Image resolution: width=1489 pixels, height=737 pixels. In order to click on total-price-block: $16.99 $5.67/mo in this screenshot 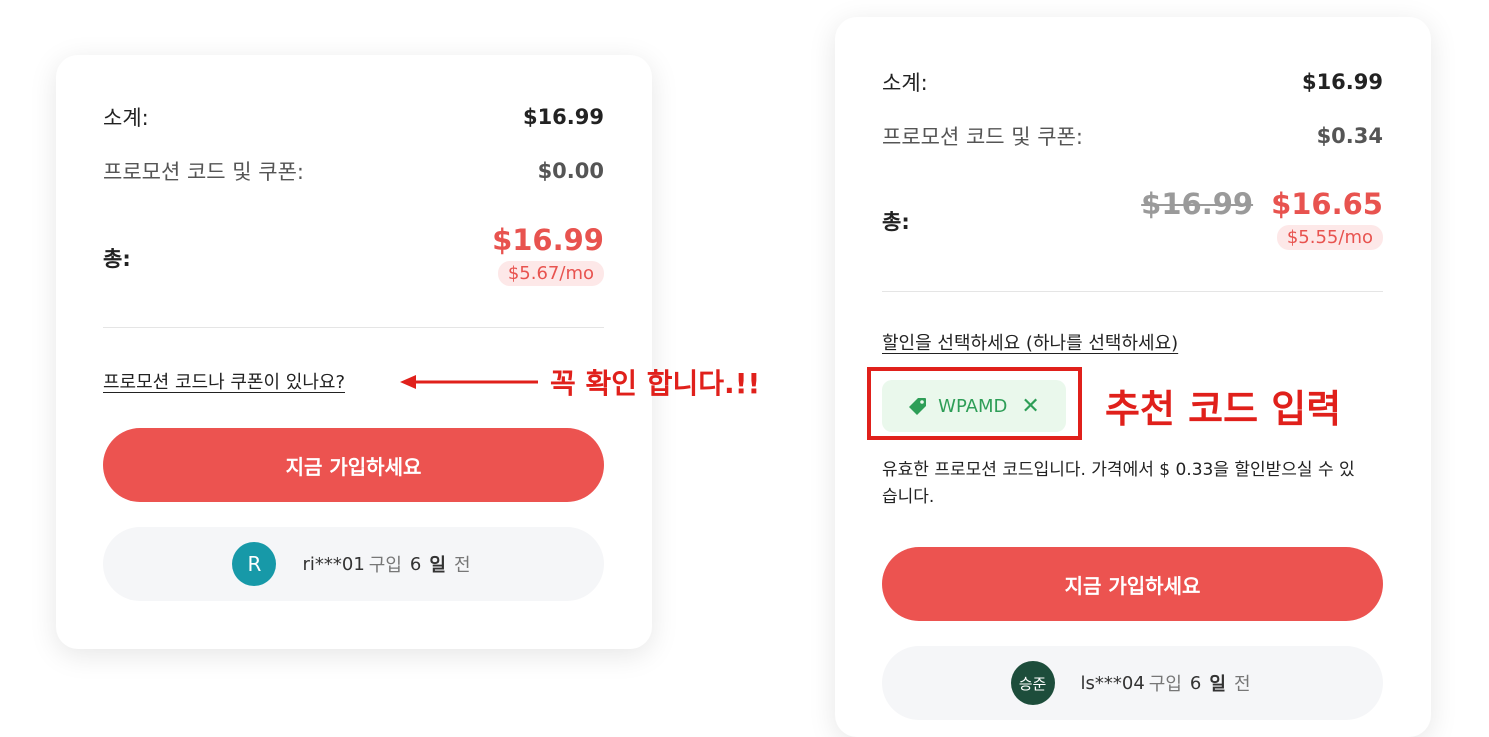, I will do `click(548, 254)`.